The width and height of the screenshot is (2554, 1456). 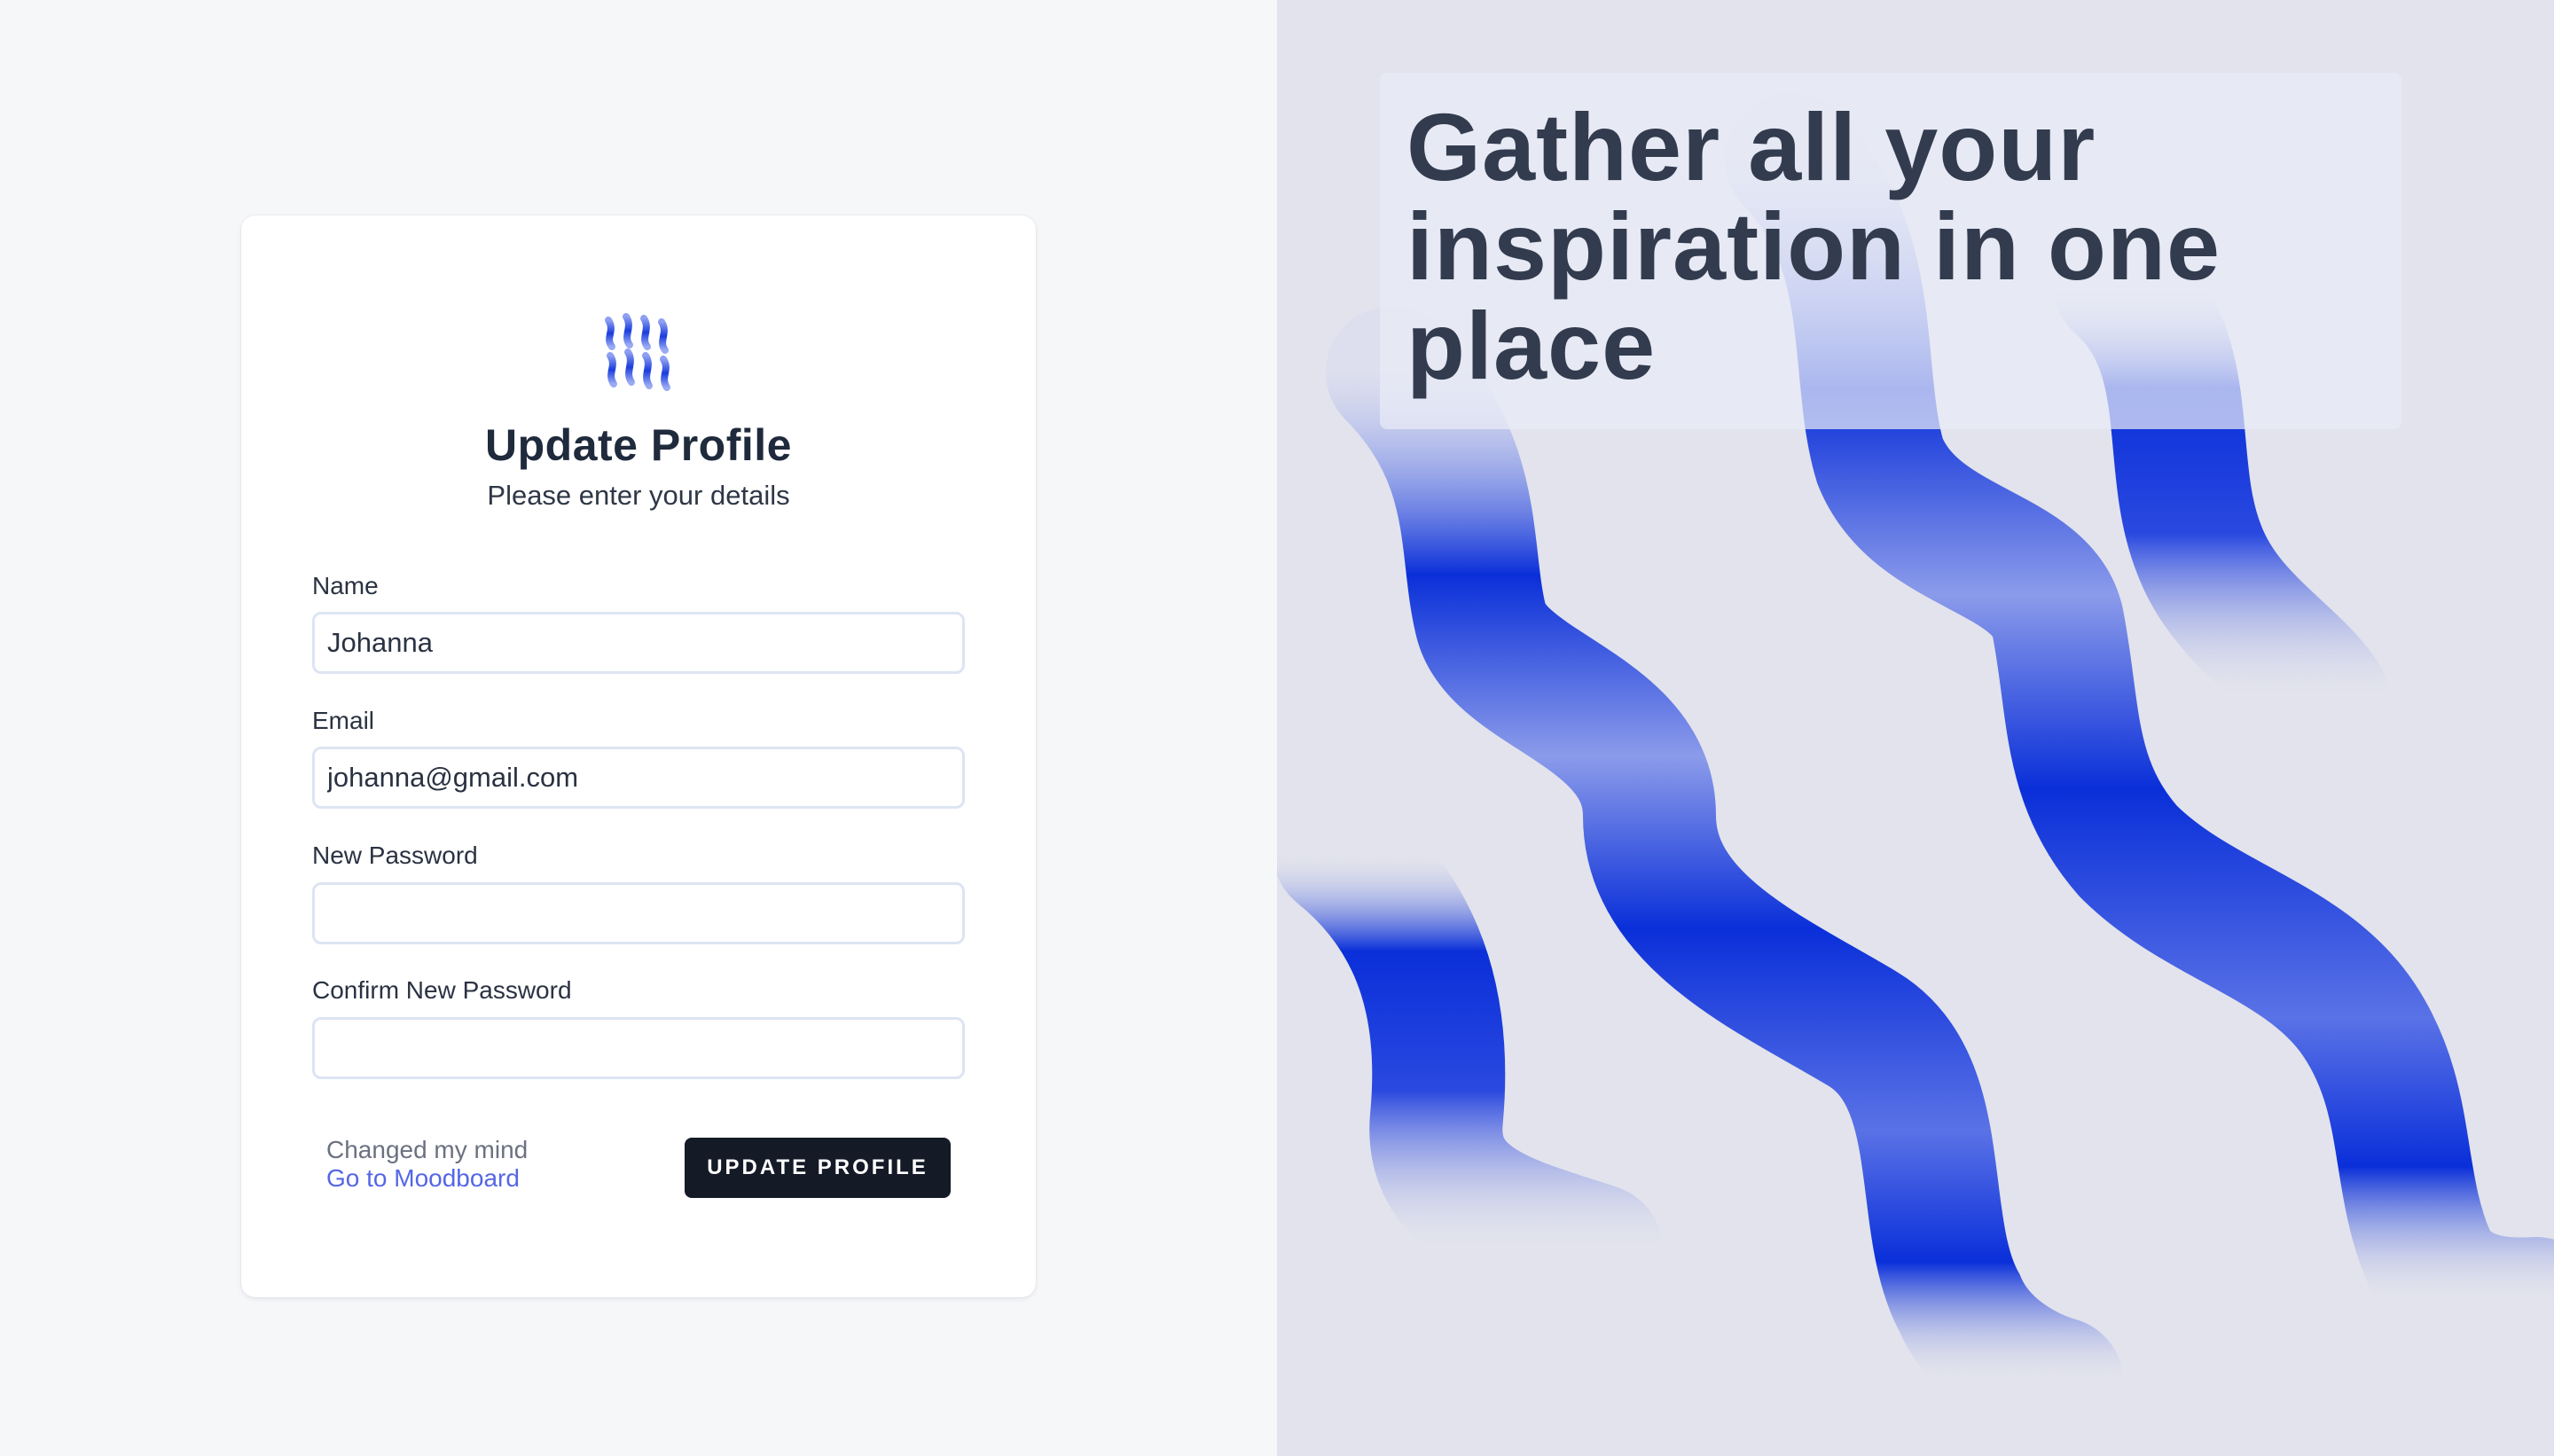 What do you see at coordinates (638, 1048) in the screenshot?
I see `confirm-password-input` at bounding box center [638, 1048].